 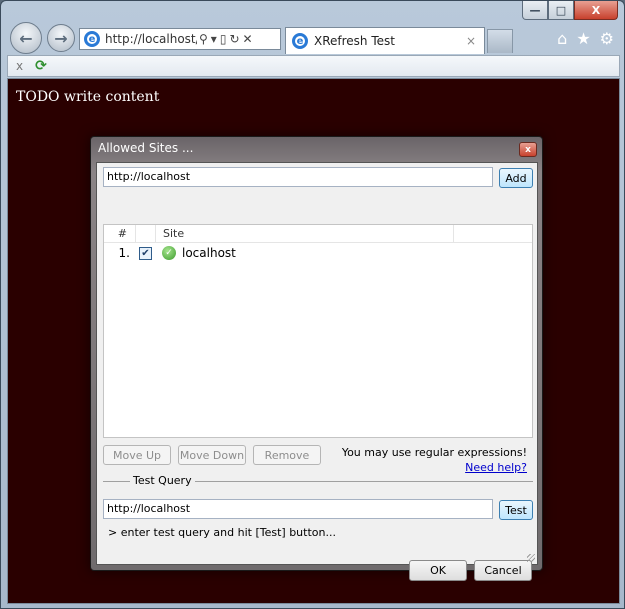 What do you see at coordinates (535, 10) in the screenshot?
I see `minimize-button: —` at bounding box center [535, 10].